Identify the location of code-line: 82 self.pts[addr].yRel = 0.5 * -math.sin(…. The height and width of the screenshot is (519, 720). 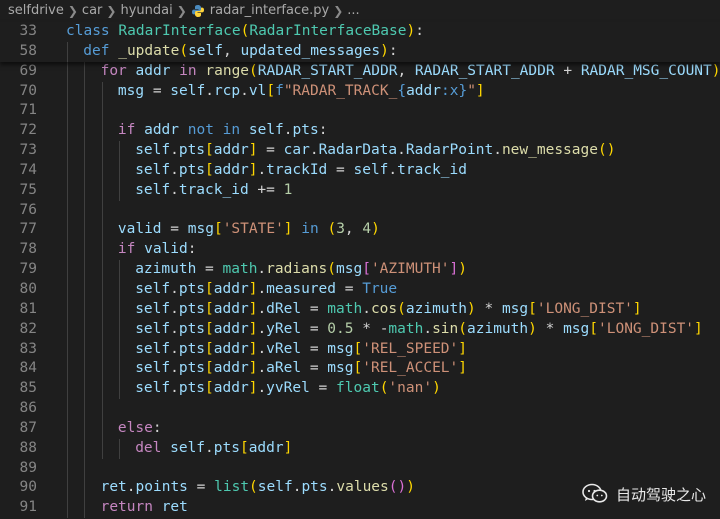
(360, 329).